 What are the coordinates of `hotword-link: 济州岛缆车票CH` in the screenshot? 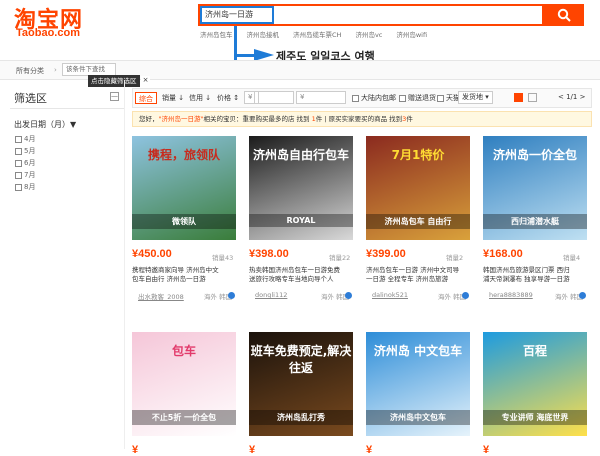 It's located at (317, 34).